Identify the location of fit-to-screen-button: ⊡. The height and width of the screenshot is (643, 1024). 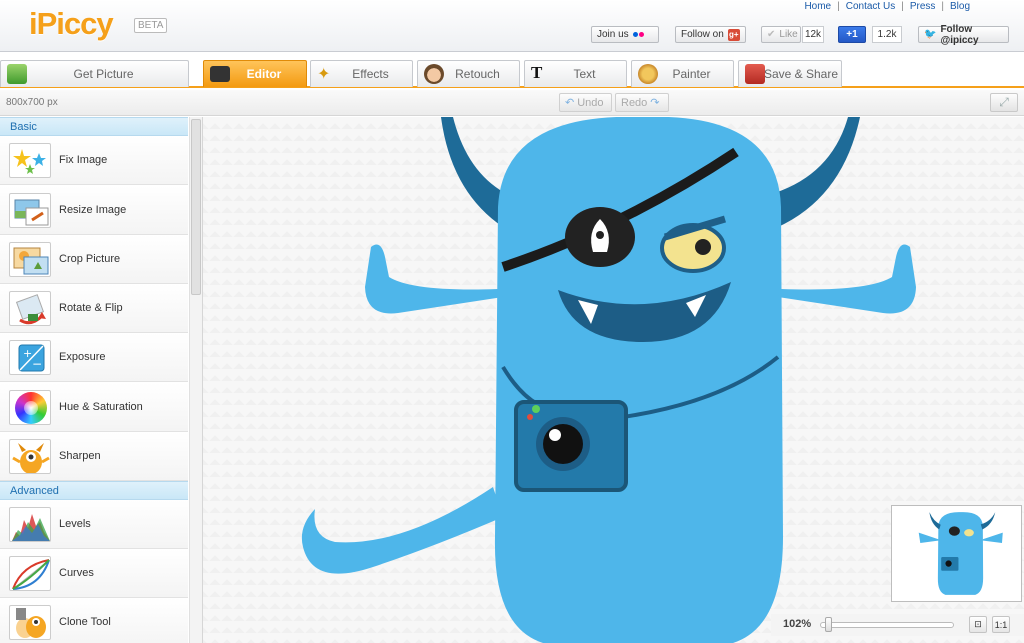
(978, 624).